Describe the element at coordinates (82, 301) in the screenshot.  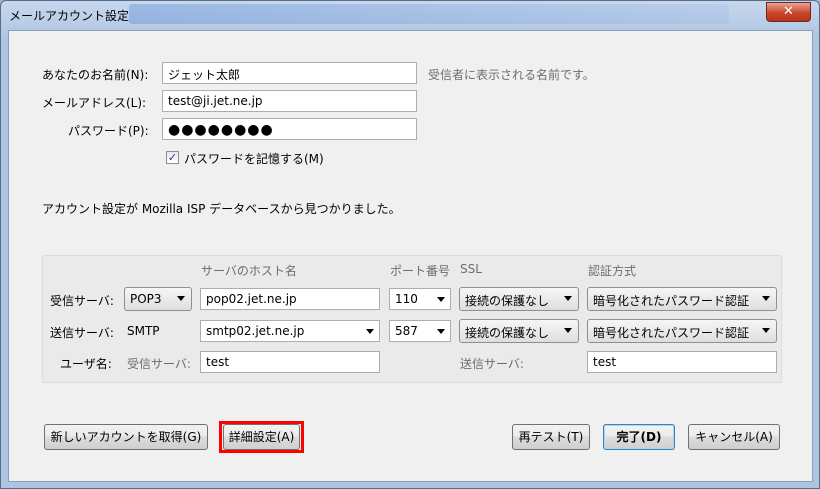
I see `incoming-server-label: 受信サーバ:` at that location.